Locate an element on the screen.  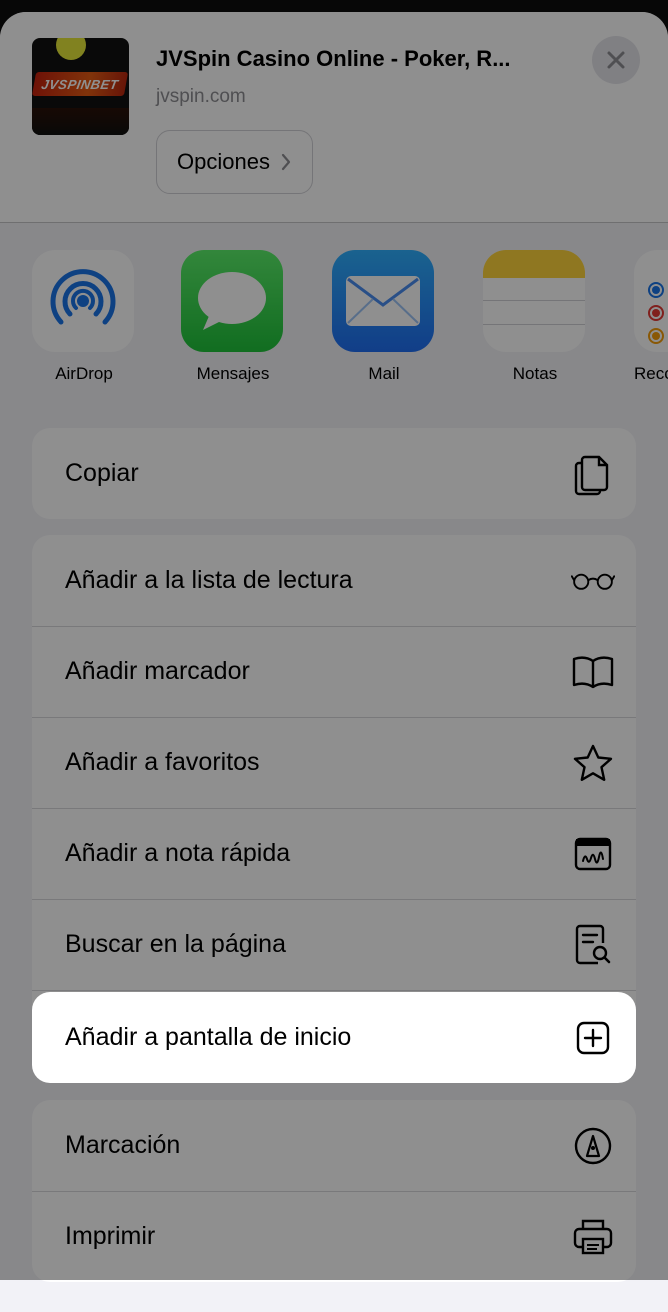
book-icon is located at coordinates (593, 672).